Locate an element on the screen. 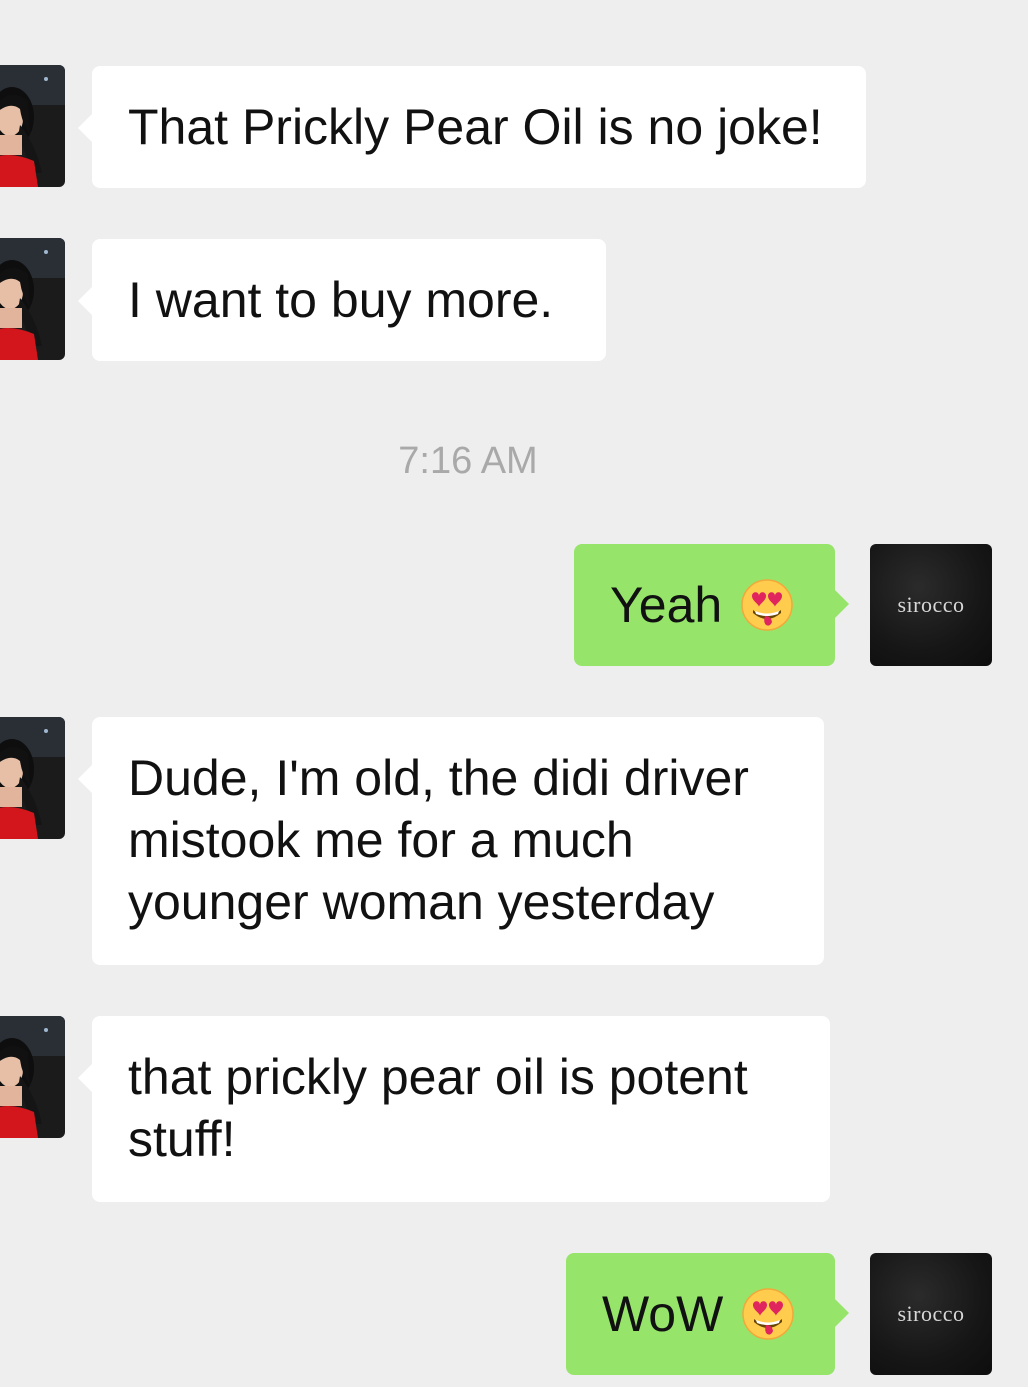 The width and height of the screenshot is (1028, 1387). message-timestamp: 7:16 AM is located at coordinates (468, 461).